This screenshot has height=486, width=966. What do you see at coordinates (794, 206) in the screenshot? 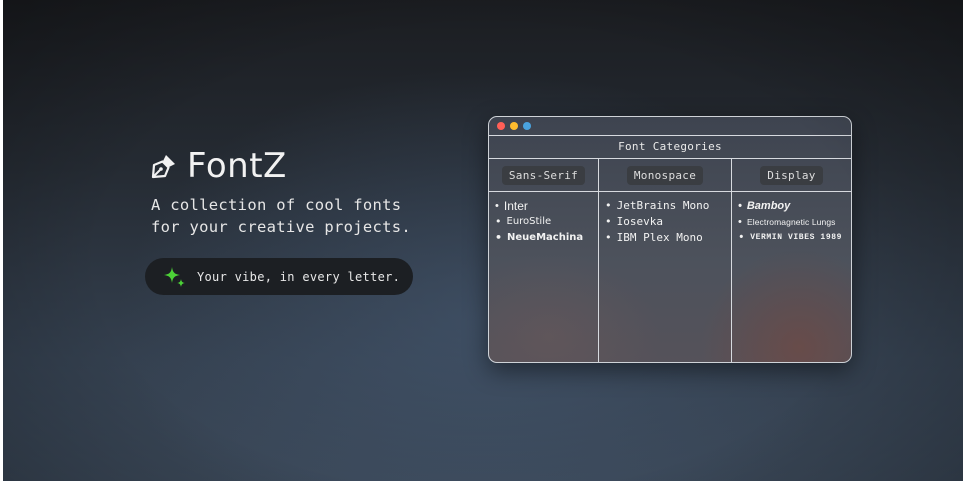
I see `font-item-bamboy: Bamboy` at bounding box center [794, 206].